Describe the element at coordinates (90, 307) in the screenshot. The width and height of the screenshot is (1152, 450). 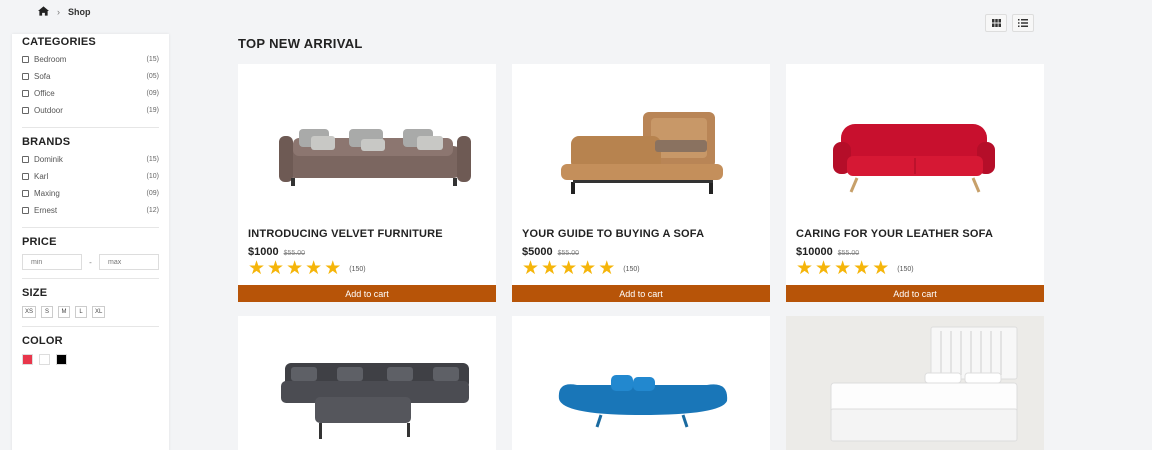
I see `size-section: SIZE XS S M L XL` at that location.